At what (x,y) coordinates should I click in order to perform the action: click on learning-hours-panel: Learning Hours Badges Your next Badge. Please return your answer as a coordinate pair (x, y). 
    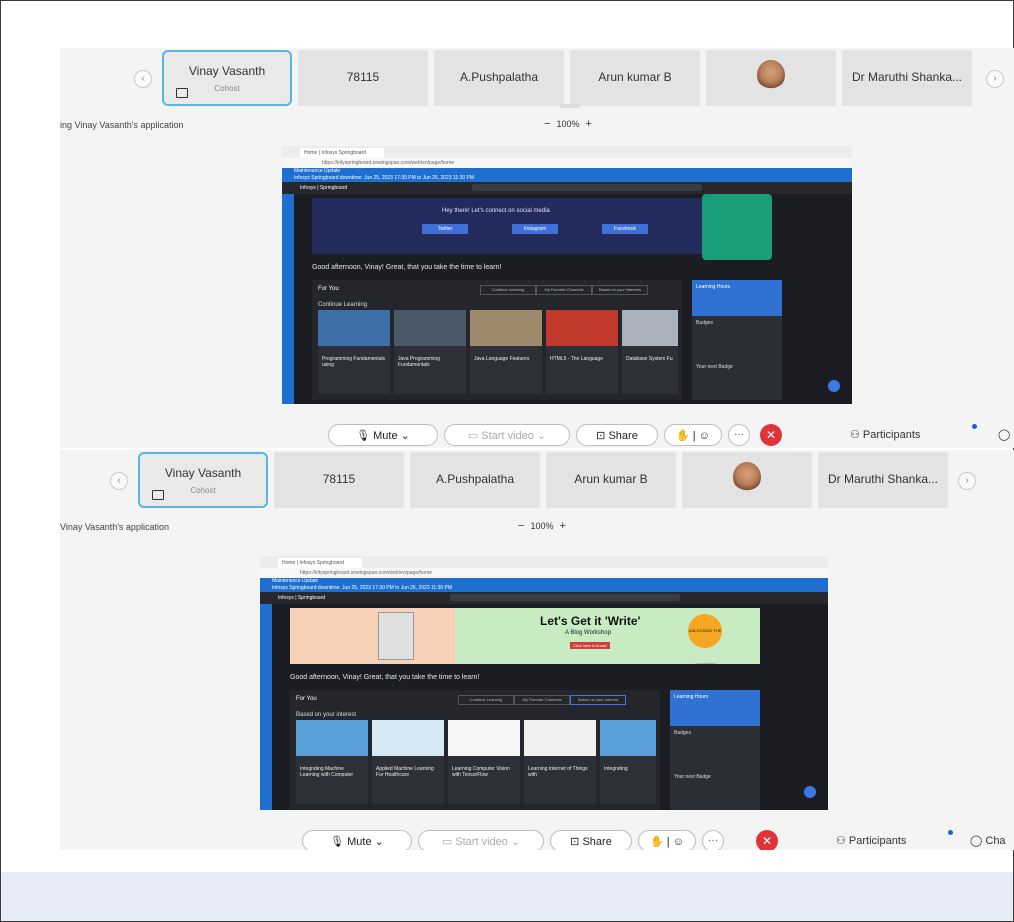
    Looking at the image, I should click on (737, 340).